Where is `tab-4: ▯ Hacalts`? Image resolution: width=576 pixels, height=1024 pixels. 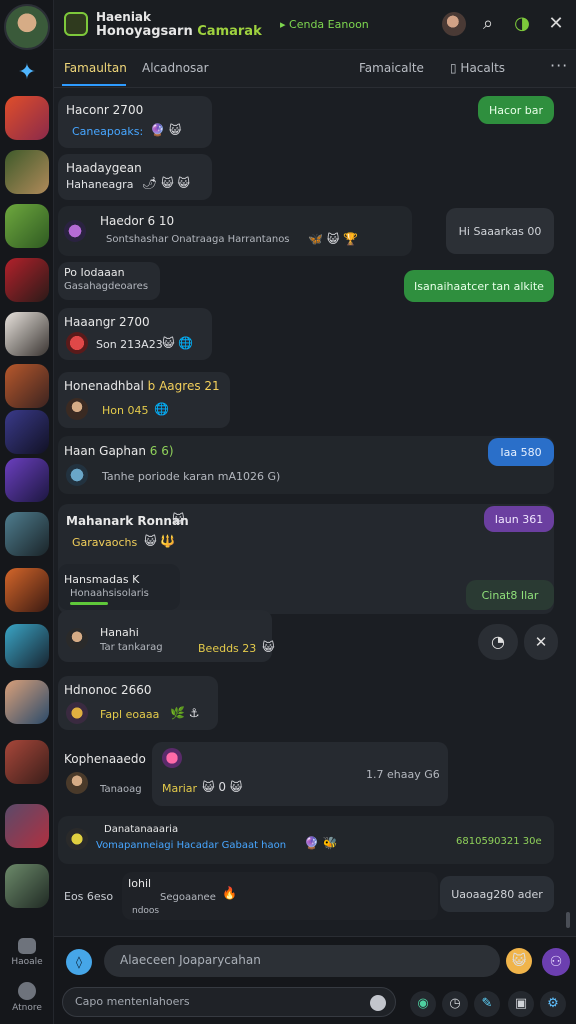
tab-4: ▯ Hacalts is located at coordinates (477, 68).